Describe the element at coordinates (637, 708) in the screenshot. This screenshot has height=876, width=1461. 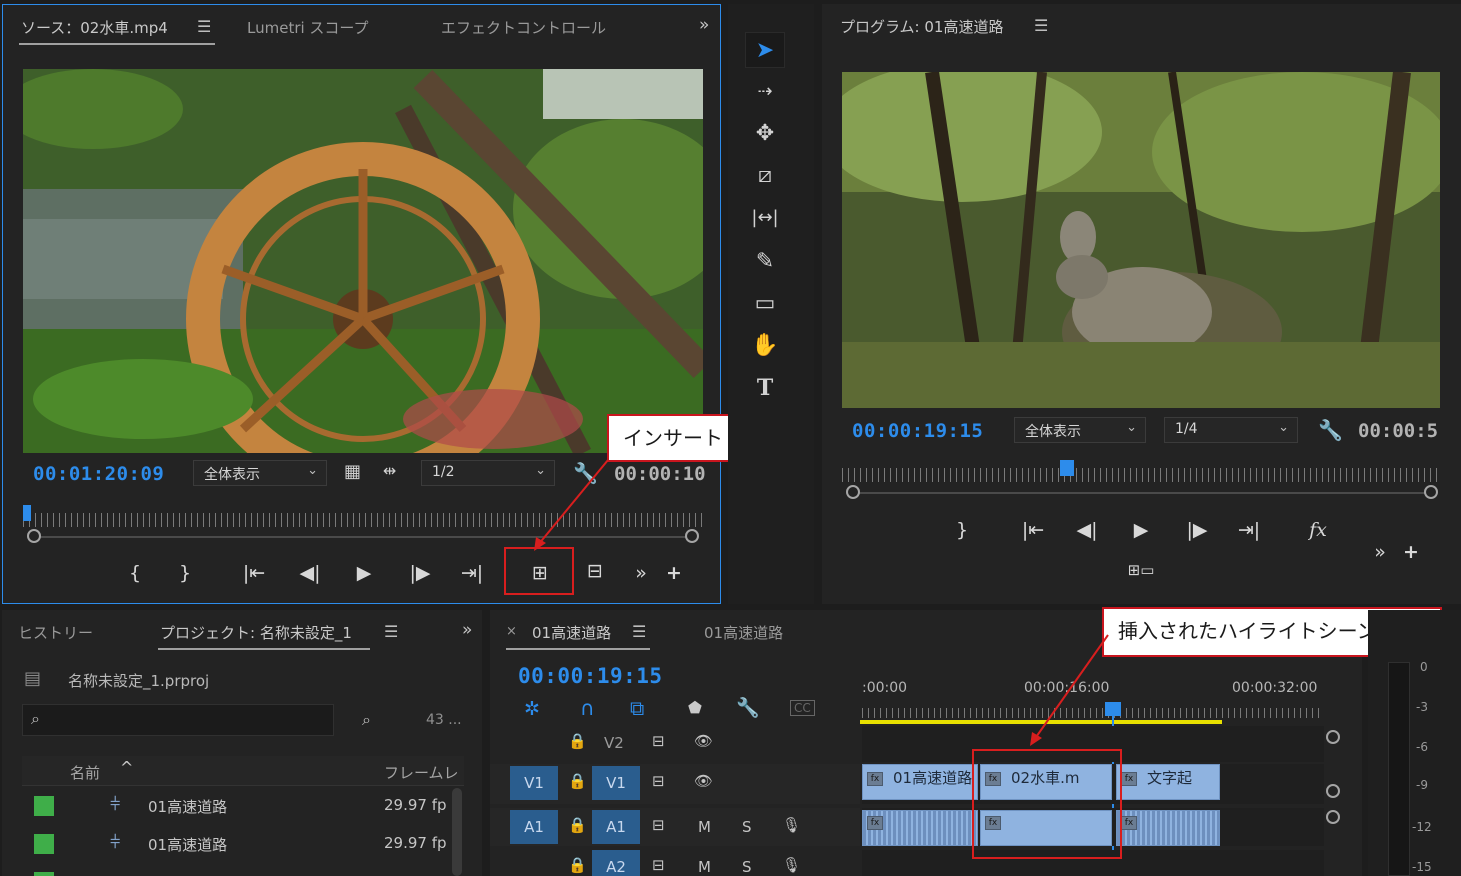
I see `linked-selection-icon: ⧉` at that location.